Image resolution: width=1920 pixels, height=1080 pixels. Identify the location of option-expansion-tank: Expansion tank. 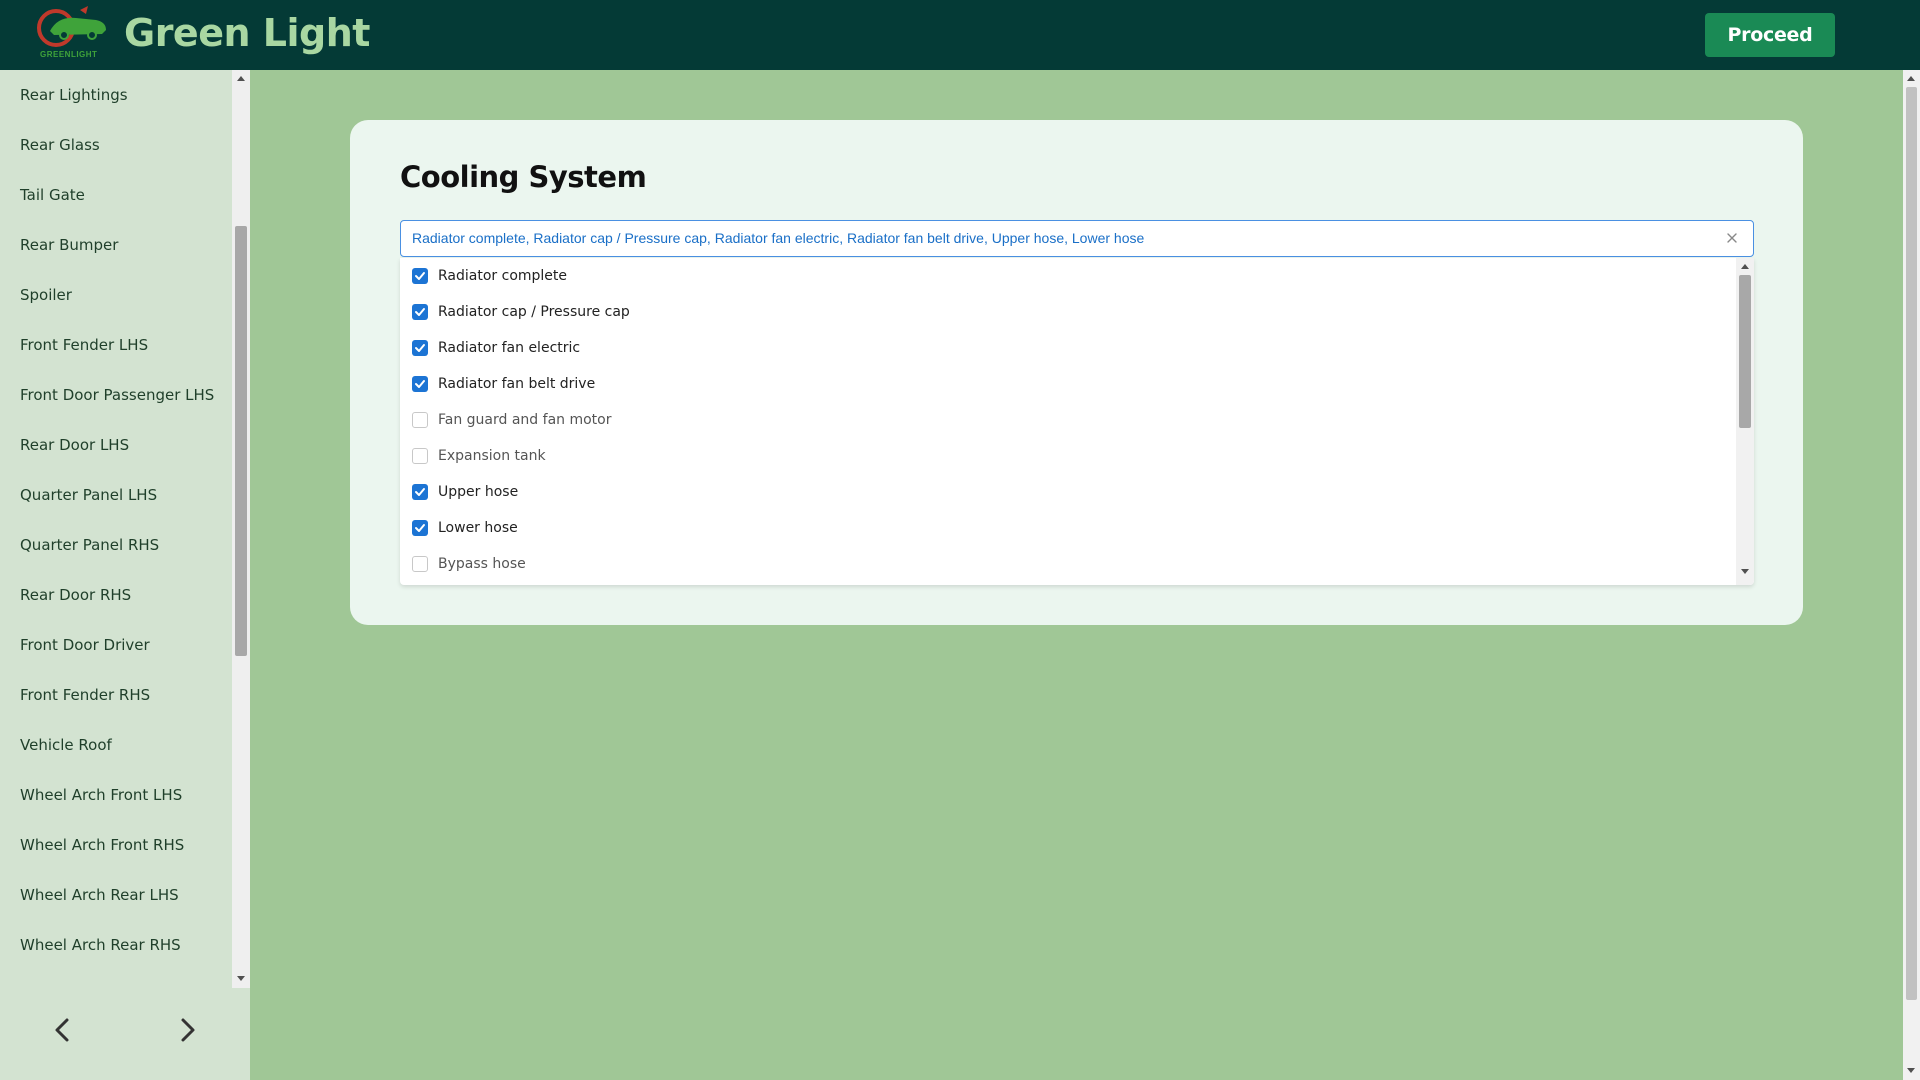
(1068, 456).